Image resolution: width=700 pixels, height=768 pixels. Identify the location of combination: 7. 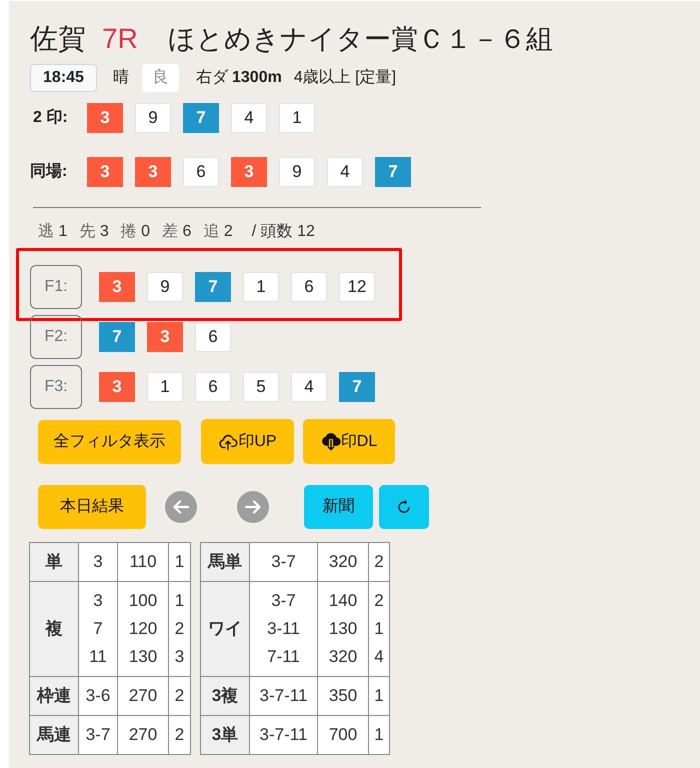
(98, 629).